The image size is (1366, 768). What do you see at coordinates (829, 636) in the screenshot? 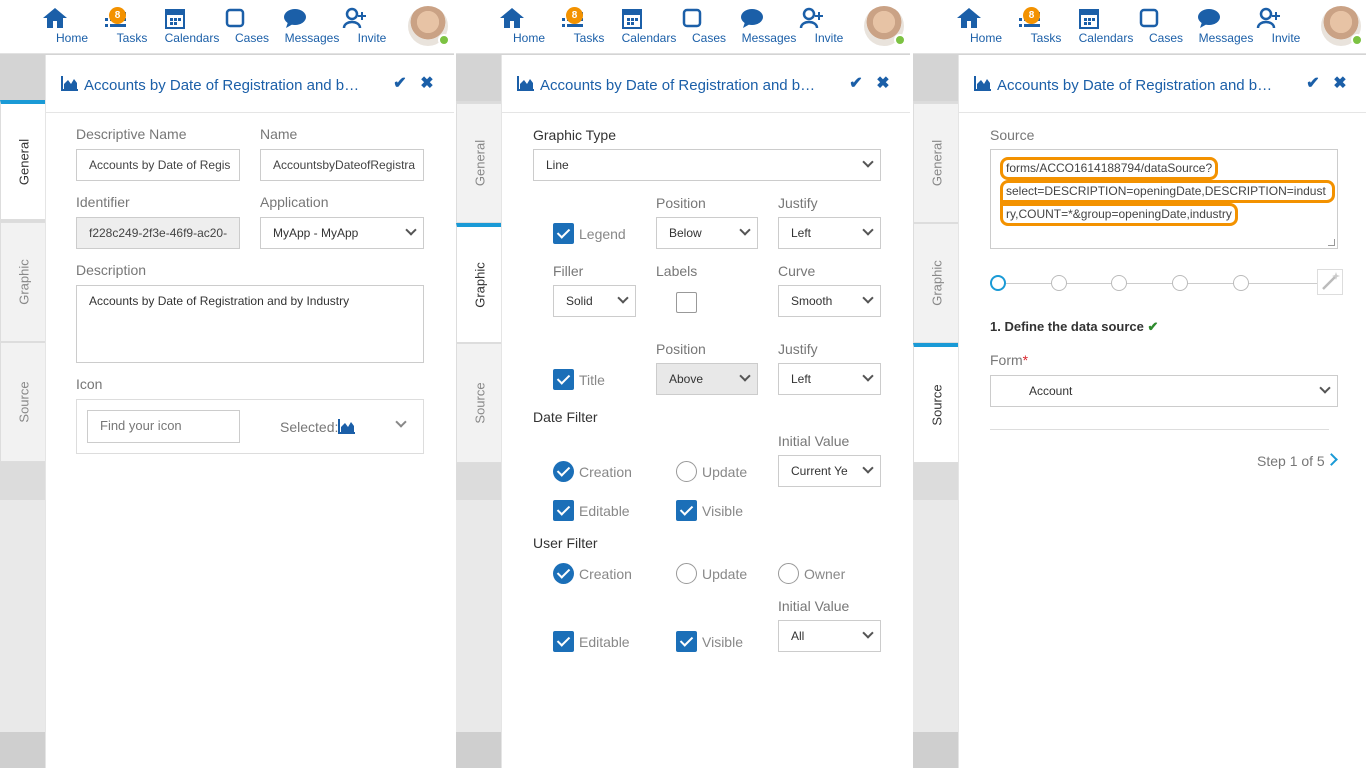
I see `user-initial-value-select: All` at bounding box center [829, 636].